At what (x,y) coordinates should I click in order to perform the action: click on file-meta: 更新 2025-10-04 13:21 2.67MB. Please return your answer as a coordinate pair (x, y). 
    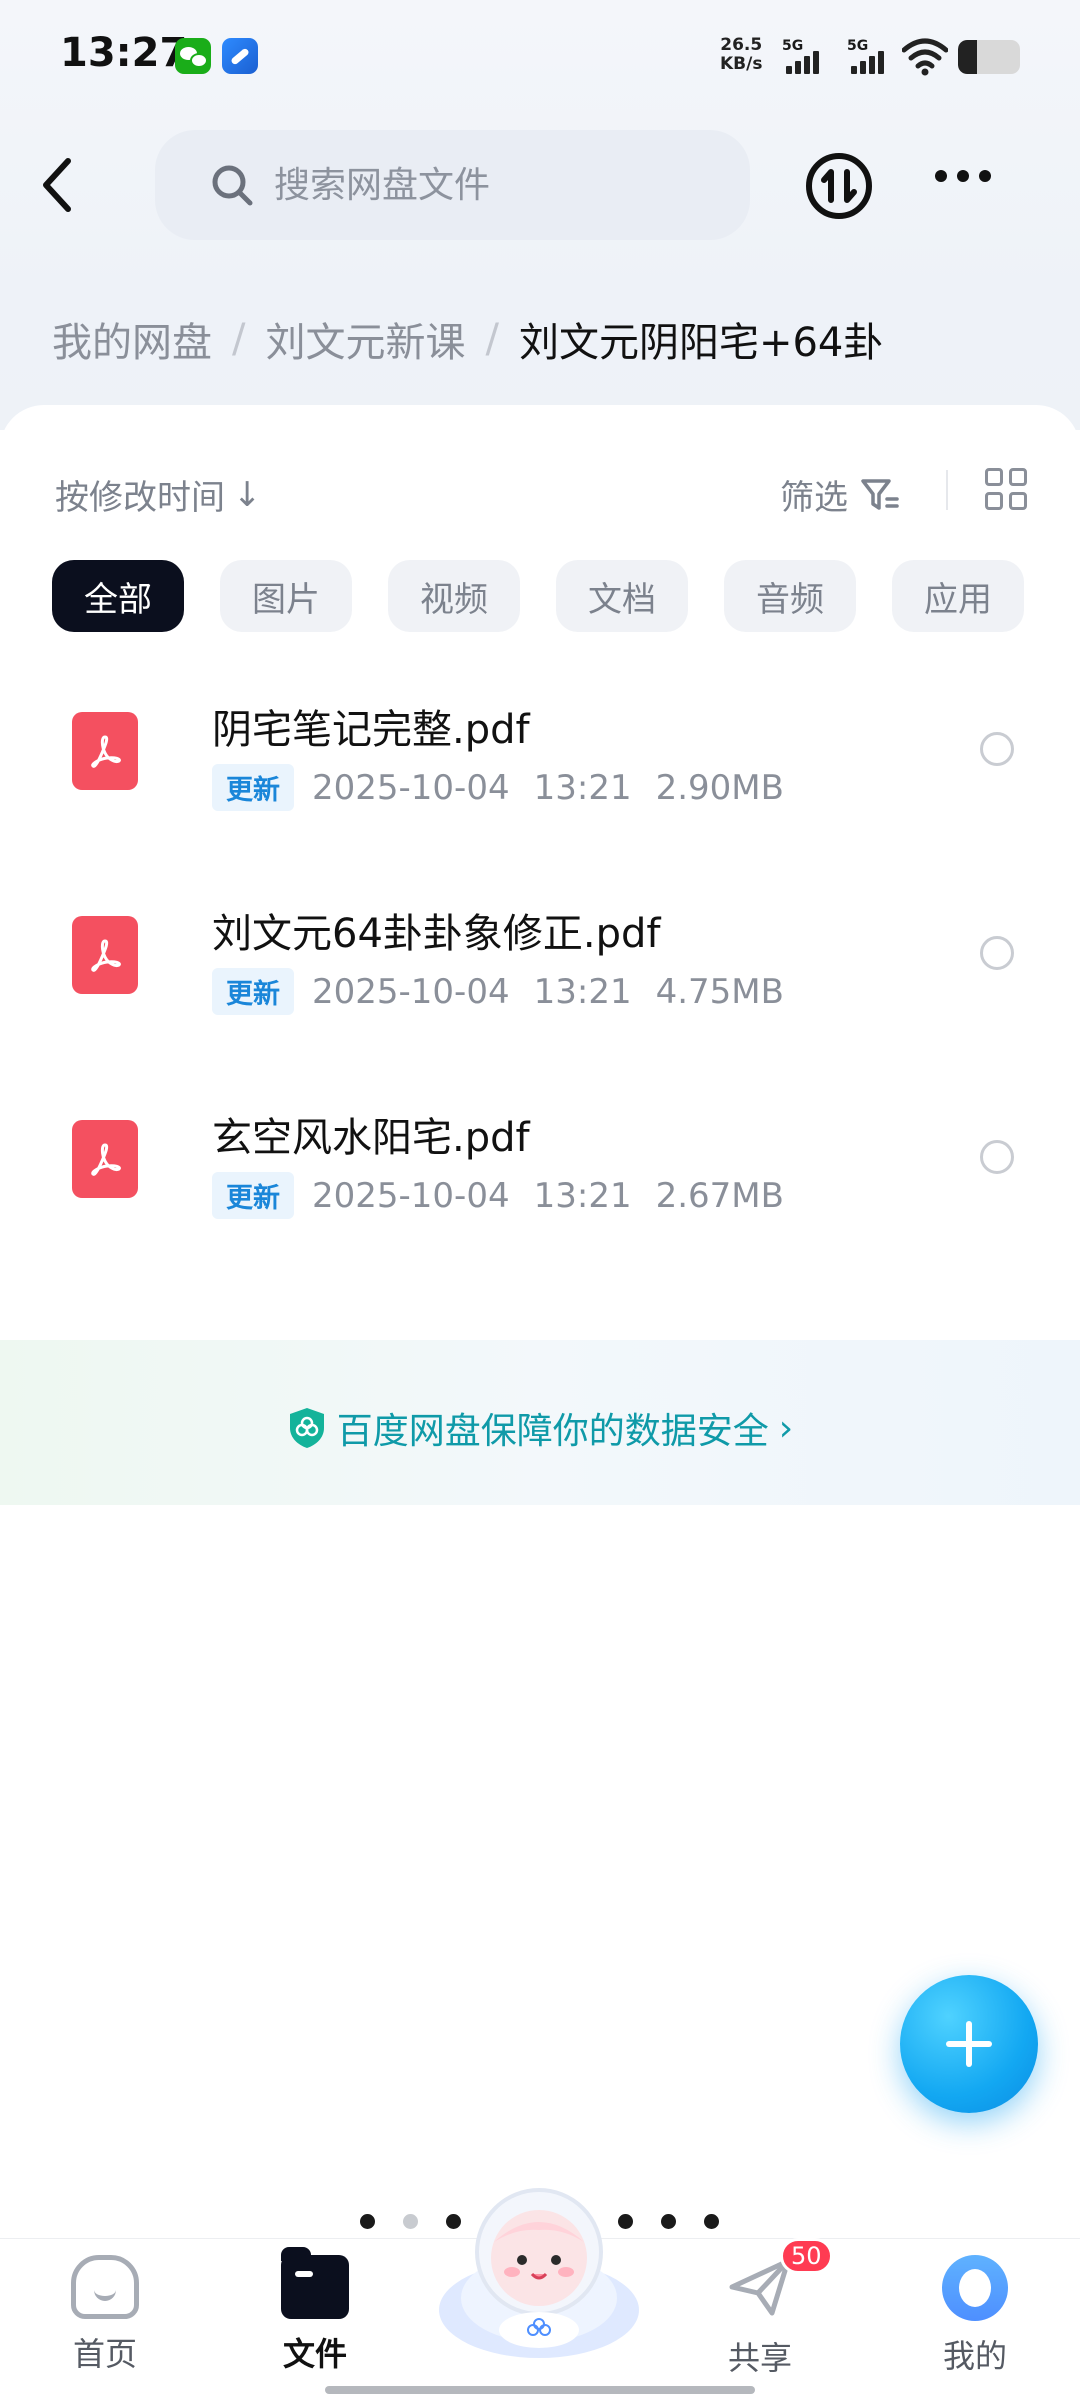
    Looking at the image, I should click on (498, 1195).